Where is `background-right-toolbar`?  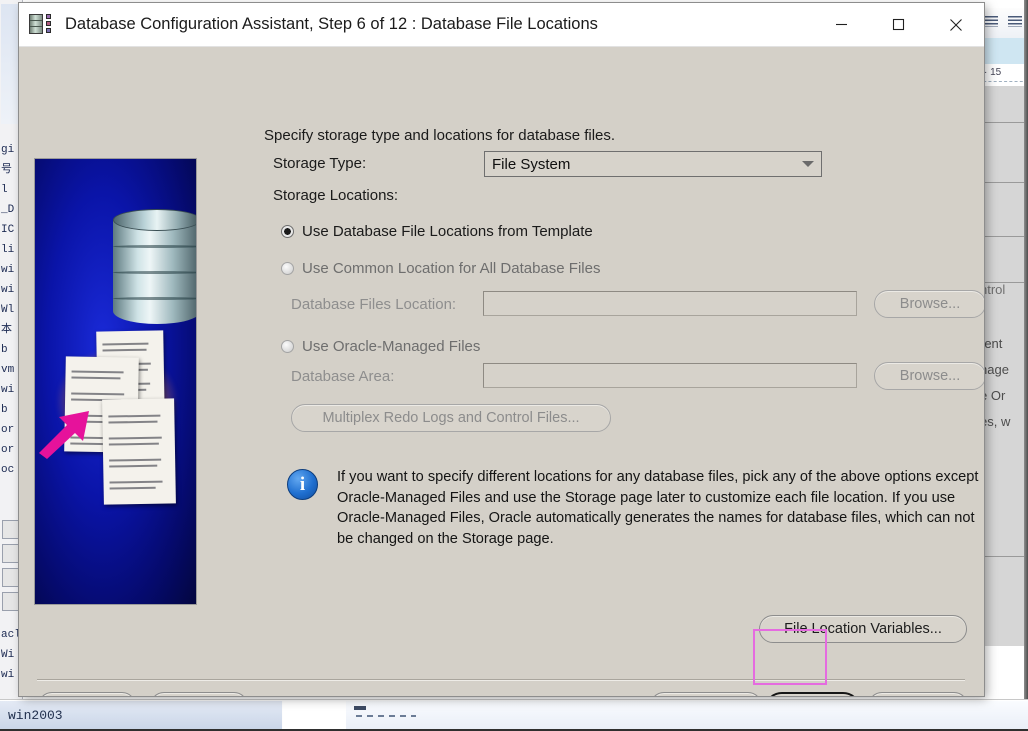
background-right-toolbar is located at coordinates (1003, 23).